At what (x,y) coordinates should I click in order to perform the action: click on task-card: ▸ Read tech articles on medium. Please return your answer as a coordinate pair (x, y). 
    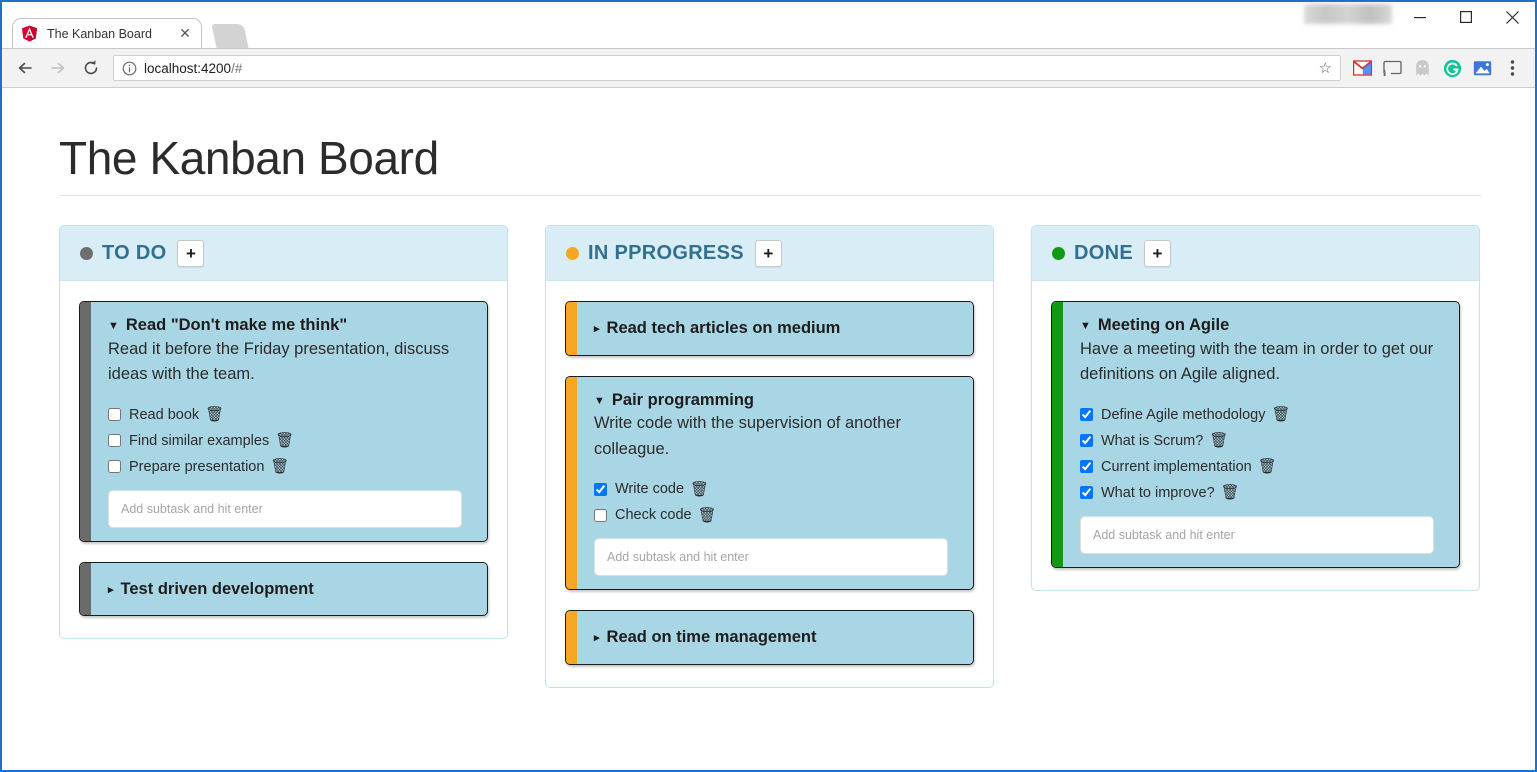
    Looking at the image, I should click on (769, 328).